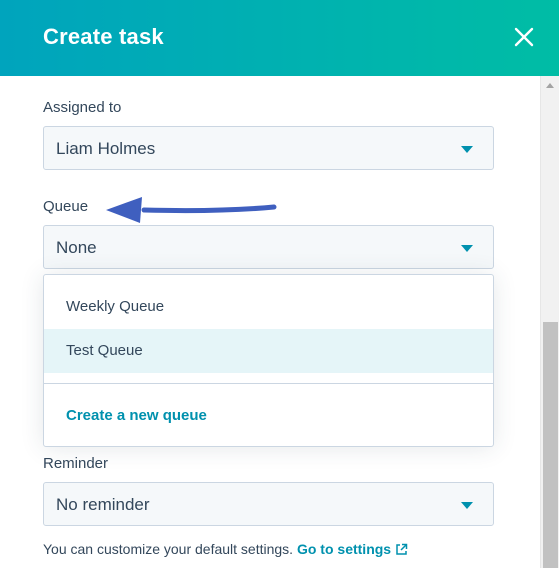 The image size is (559, 568). I want to click on close-button, so click(524, 38).